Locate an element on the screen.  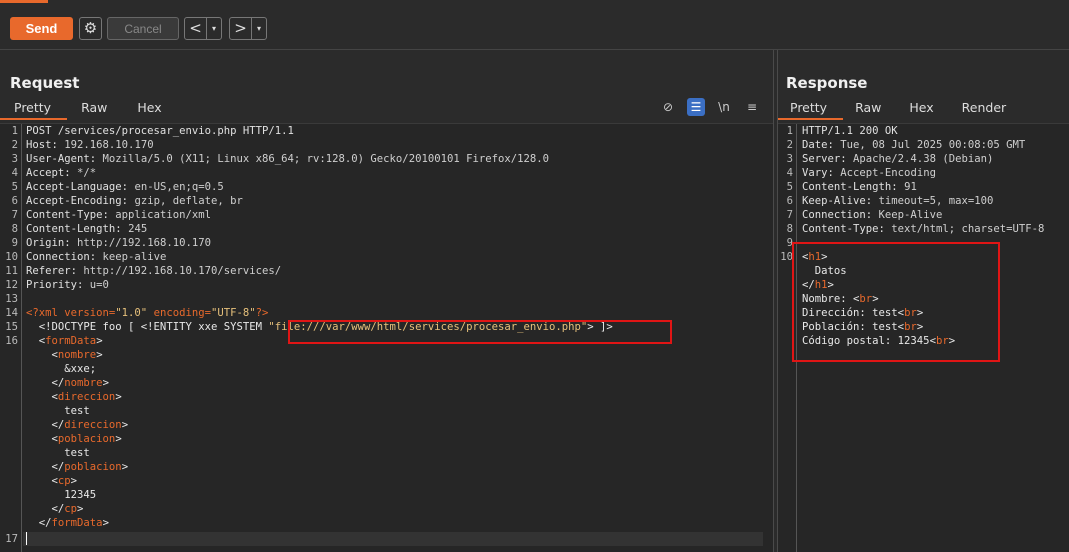
line-text: <cp> is located at coordinates (52, 481).